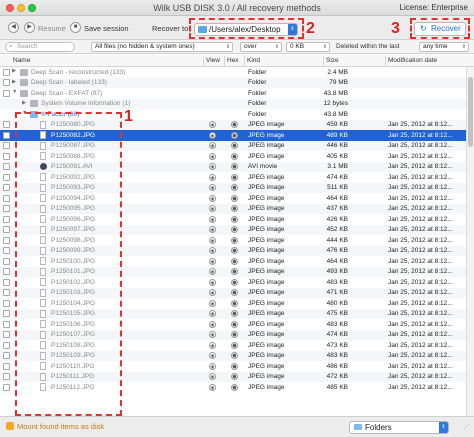  I want to click on recover-path-popup: /Users/alex/Desktop ⇕, so click(246, 29).